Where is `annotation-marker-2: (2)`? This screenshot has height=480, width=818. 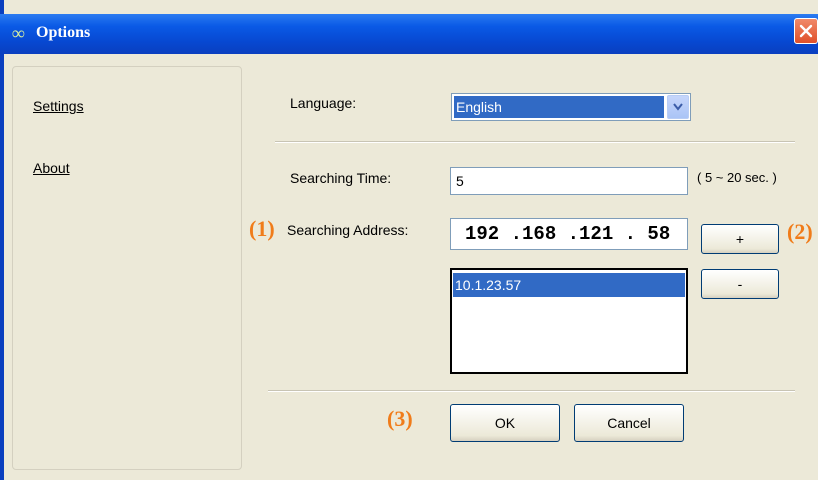 annotation-marker-2: (2) is located at coordinates (800, 231).